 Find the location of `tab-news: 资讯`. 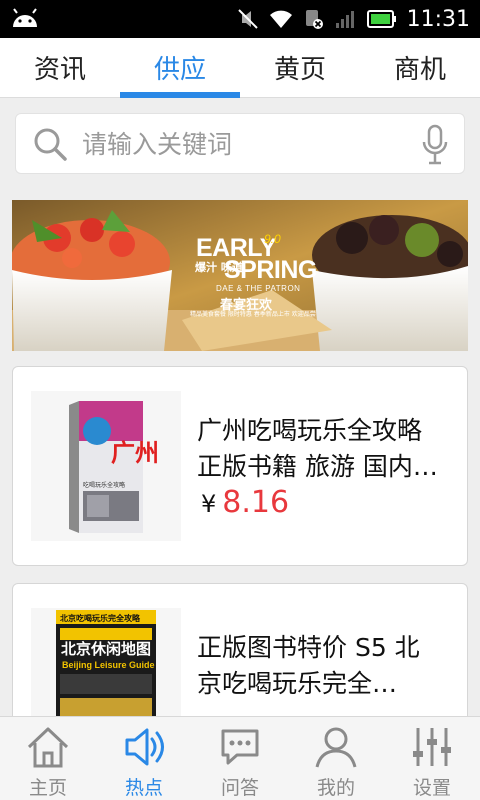

tab-news: 资讯 is located at coordinates (60, 67).